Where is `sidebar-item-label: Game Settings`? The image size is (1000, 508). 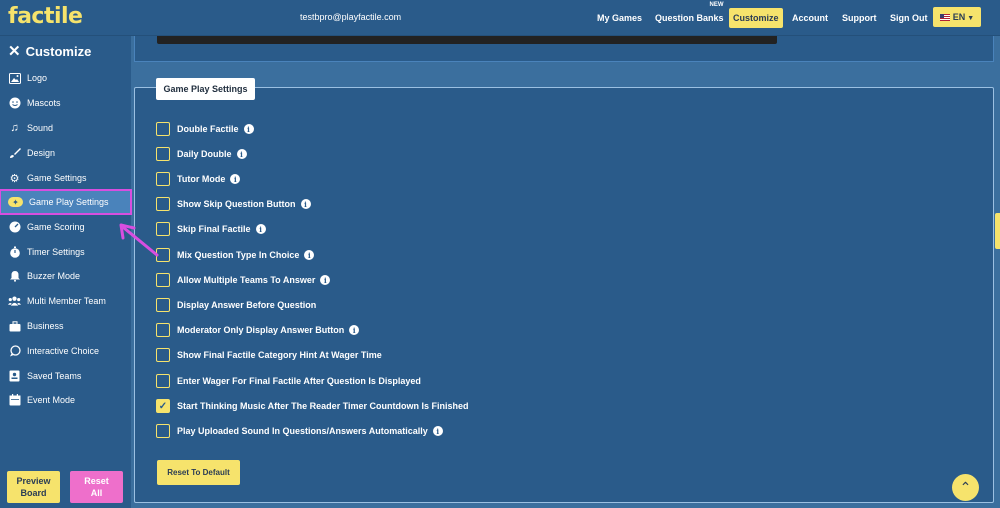 sidebar-item-label: Game Settings is located at coordinates (57, 178).